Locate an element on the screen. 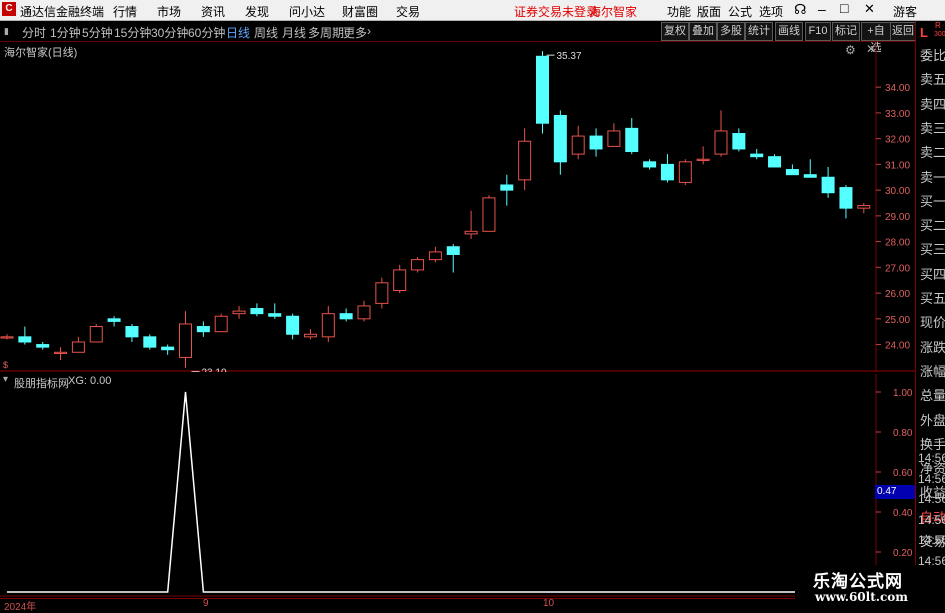  panel-field-label: 卖三 is located at coordinates (932, 128).